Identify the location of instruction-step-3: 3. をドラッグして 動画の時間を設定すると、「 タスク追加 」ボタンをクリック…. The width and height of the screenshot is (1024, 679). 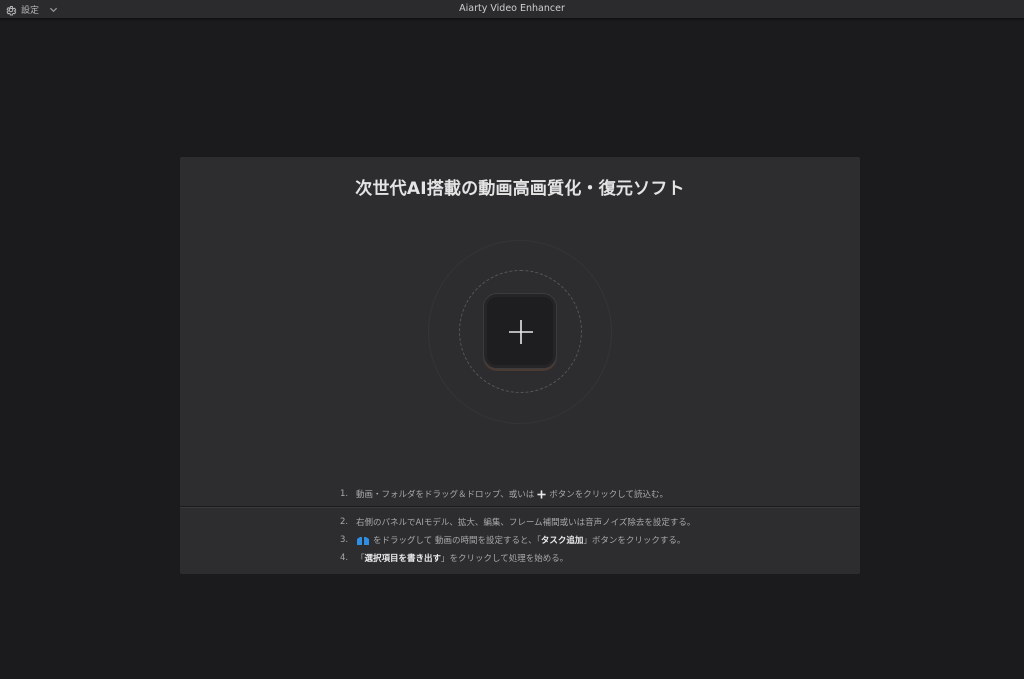
(513, 540).